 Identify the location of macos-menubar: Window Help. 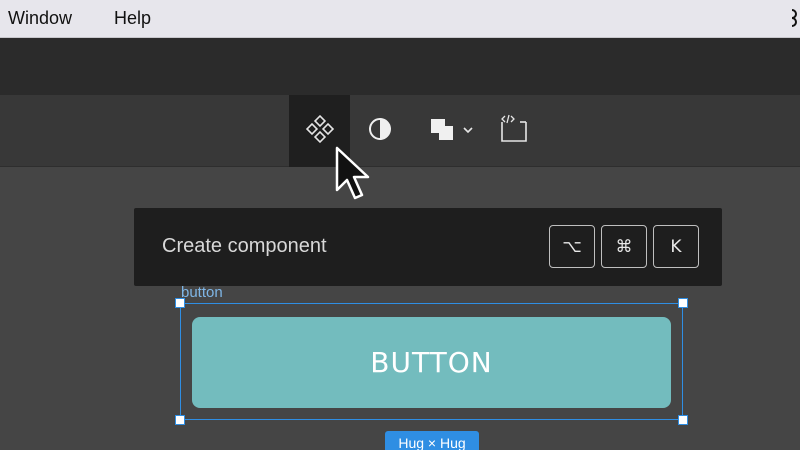
(400, 19).